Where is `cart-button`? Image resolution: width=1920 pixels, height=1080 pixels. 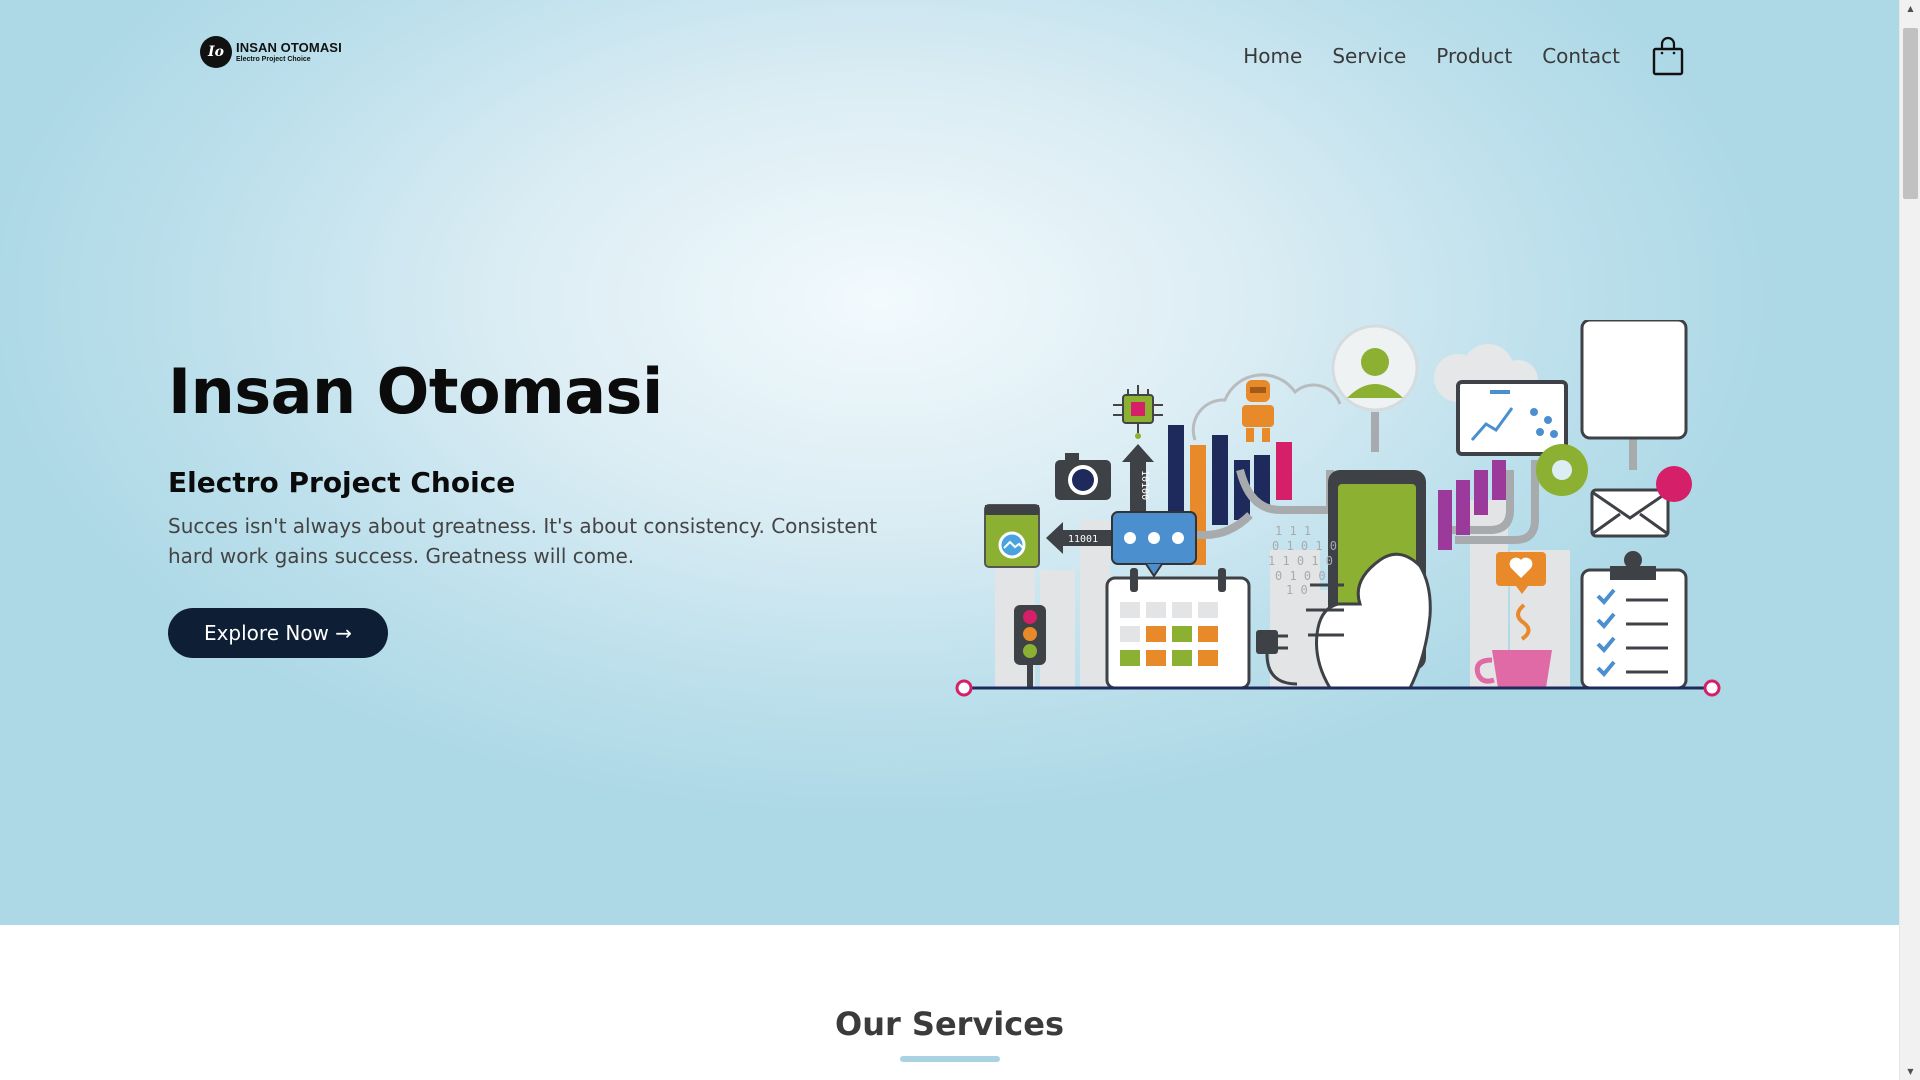
cart-button is located at coordinates (1669, 56).